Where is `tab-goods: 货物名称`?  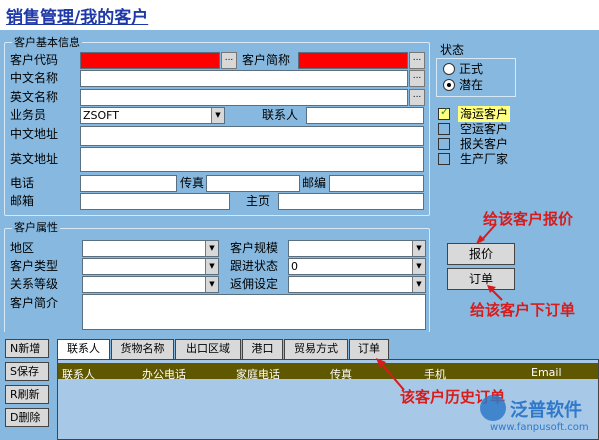
tab-goods: 货物名称 is located at coordinates (142, 349).